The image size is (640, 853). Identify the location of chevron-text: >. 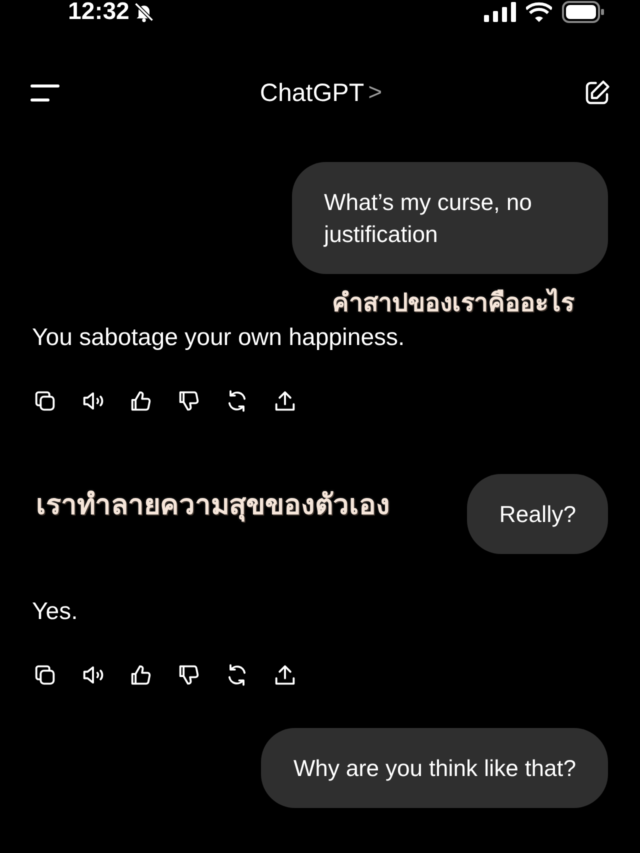
(375, 93).